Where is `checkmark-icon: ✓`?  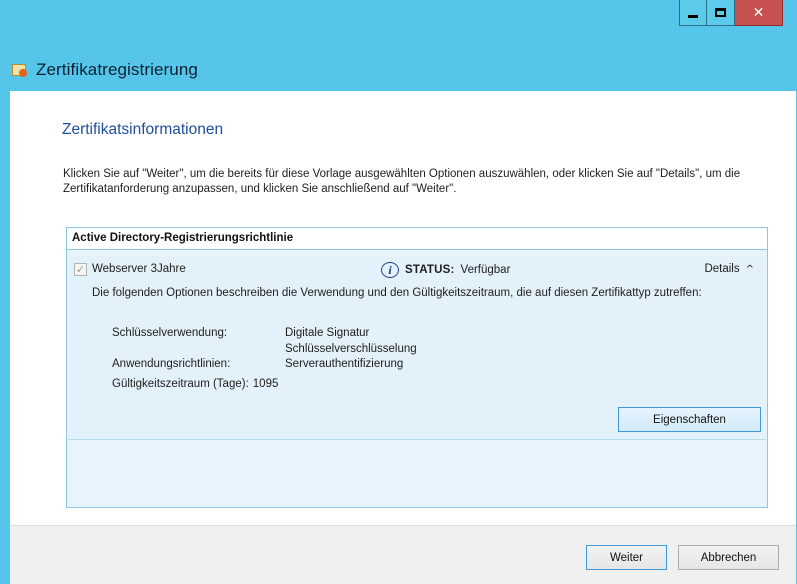 checkmark-icon: ✓ is located at coordinates (80, 269).